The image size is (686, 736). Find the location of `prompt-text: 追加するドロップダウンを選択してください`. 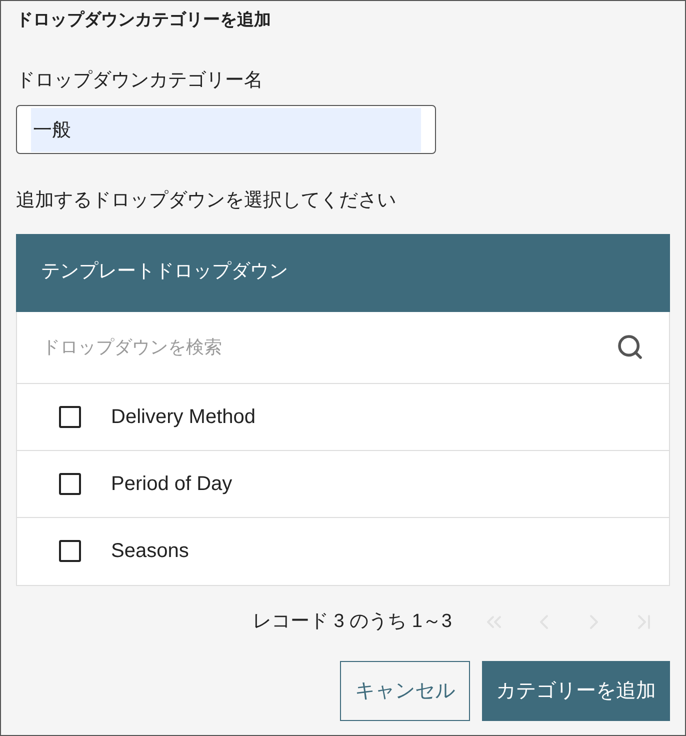

prompt-text: 追加するドロップダウンを選択してください is located at coordinates (206, 201).